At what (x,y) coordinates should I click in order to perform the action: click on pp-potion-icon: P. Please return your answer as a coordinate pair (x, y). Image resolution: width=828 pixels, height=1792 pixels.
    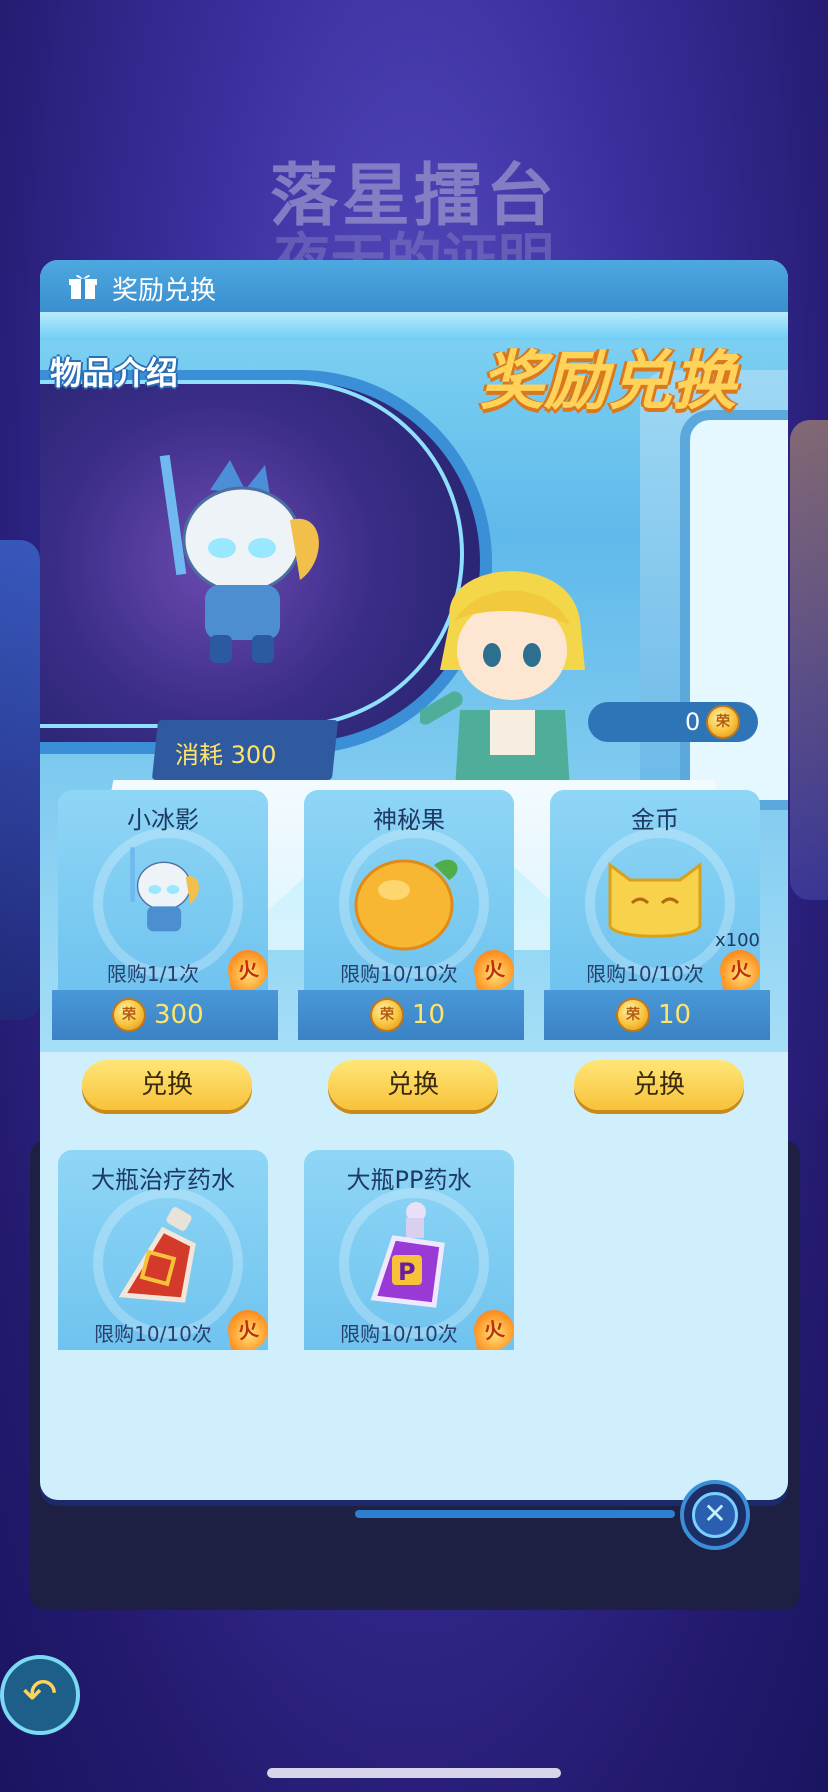
    Looking at the image, I should click on (407, 1255).